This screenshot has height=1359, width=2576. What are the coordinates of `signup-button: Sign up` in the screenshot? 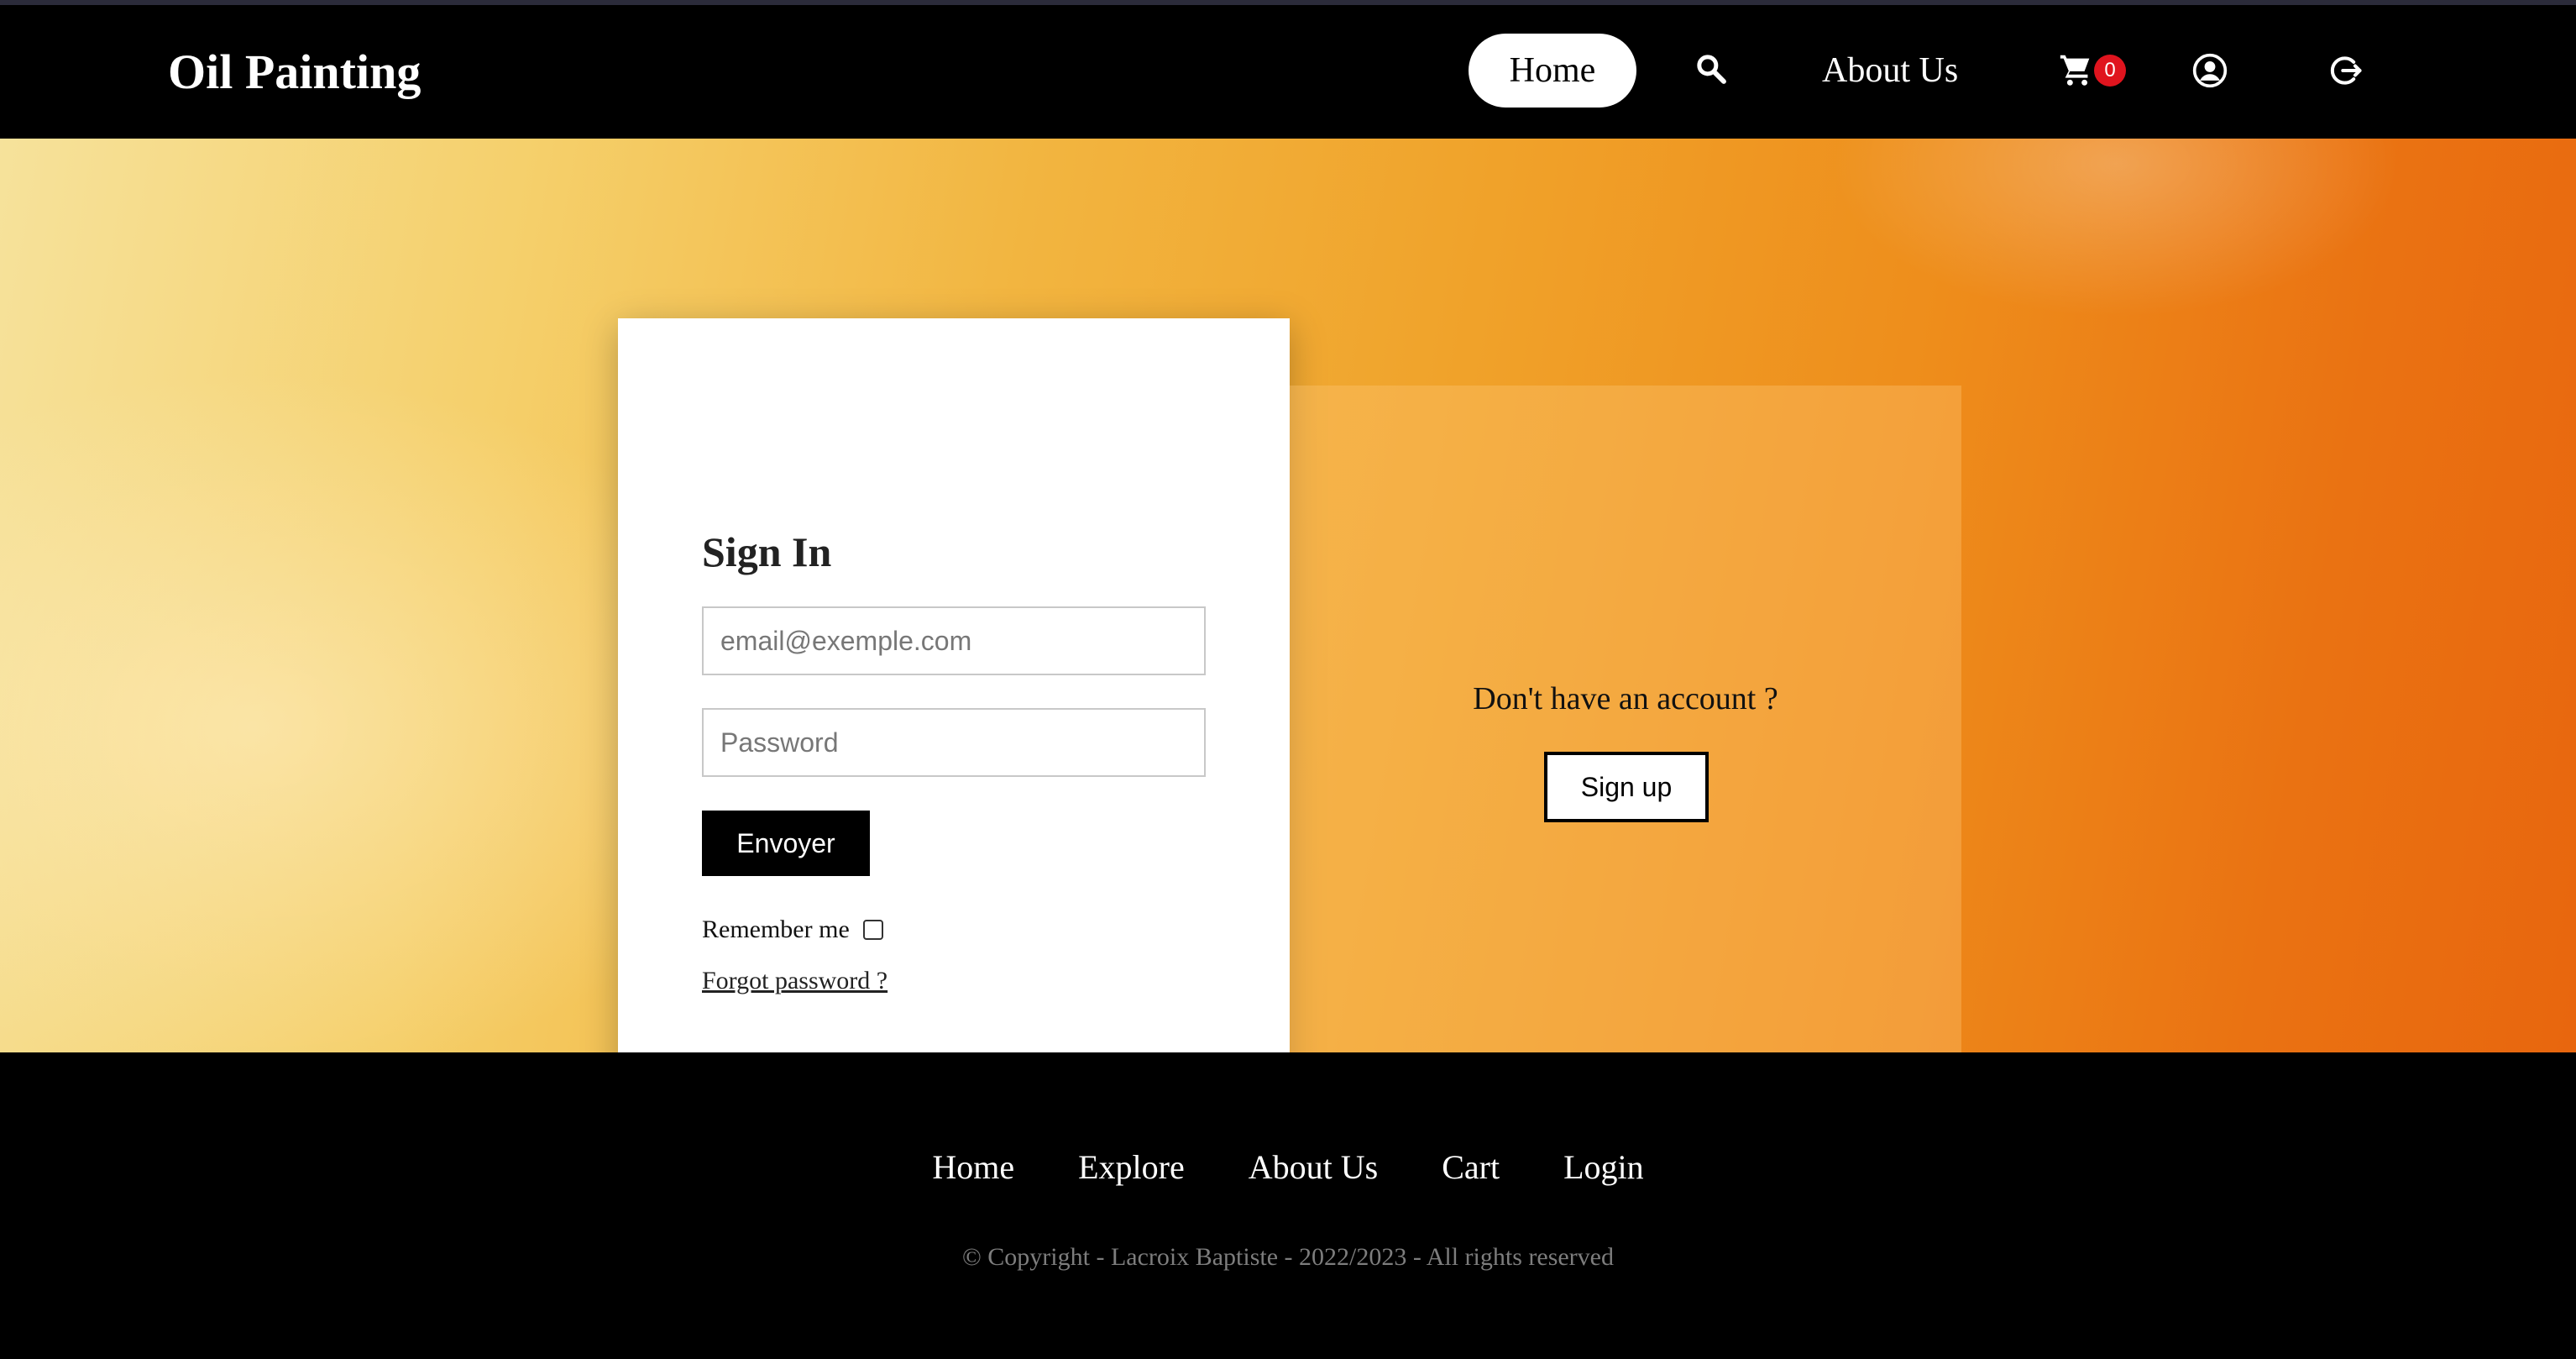 It's located at (1627, 787).